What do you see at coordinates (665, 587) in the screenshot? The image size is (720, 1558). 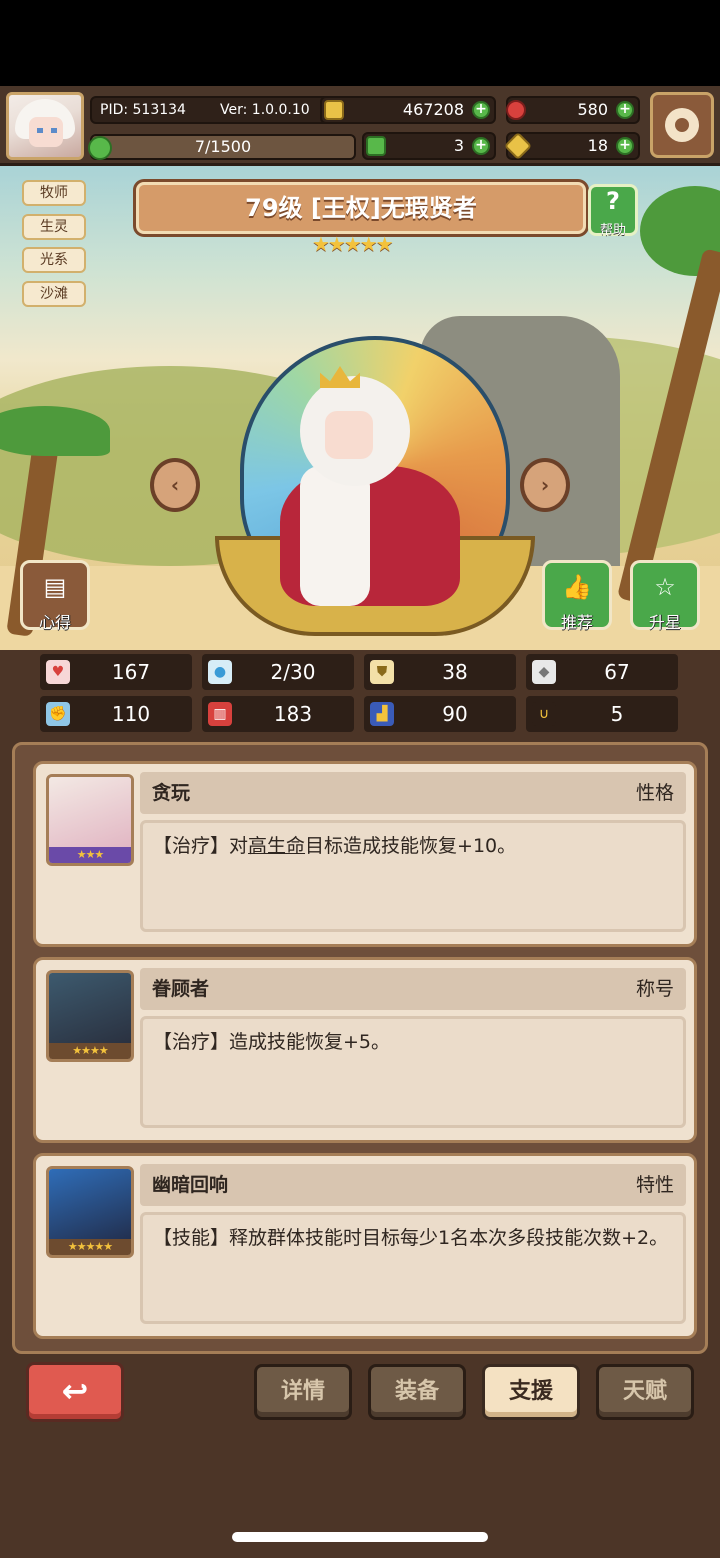 I see `star-icon: ☆` at bounding box center [665, 587].